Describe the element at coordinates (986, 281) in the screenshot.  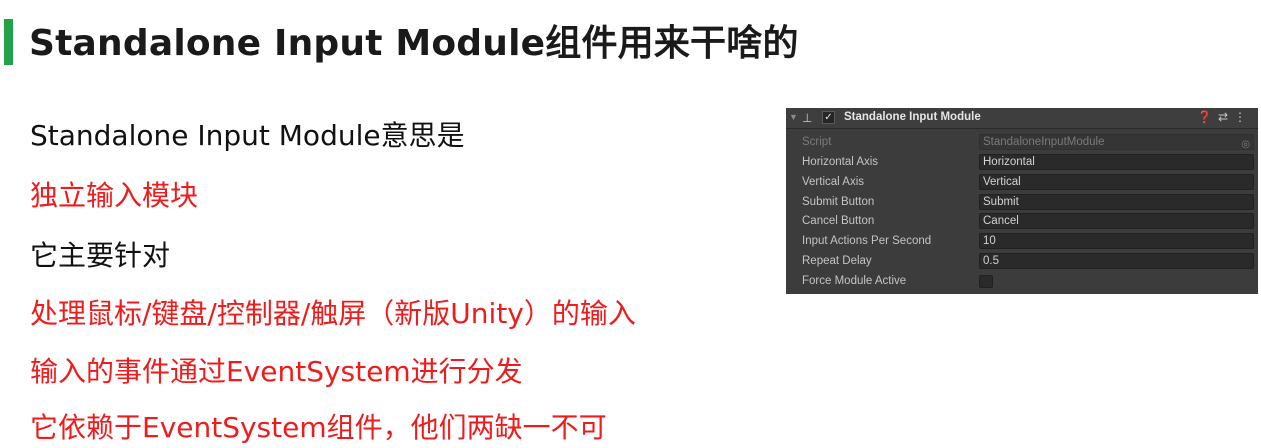
I see `force-module-active-checkbox` at that location.